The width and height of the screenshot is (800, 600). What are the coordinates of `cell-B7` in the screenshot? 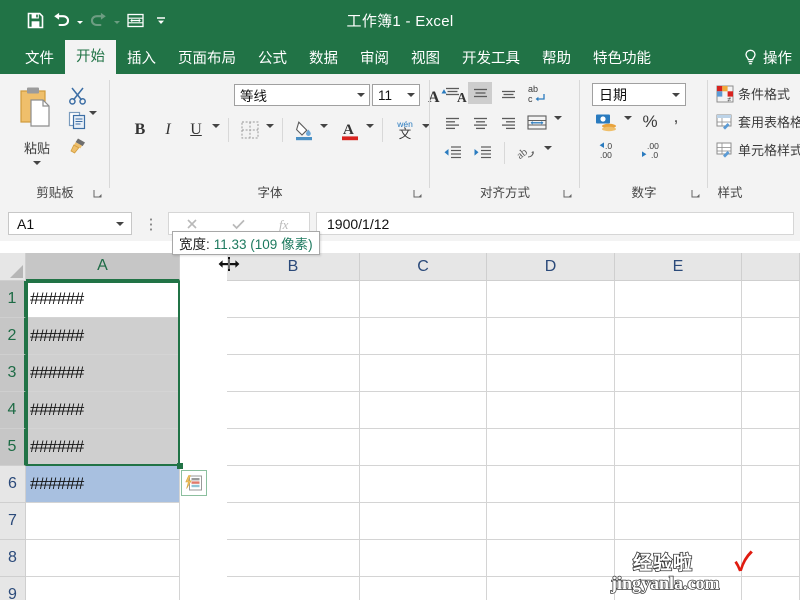 It's located at (293, 521).